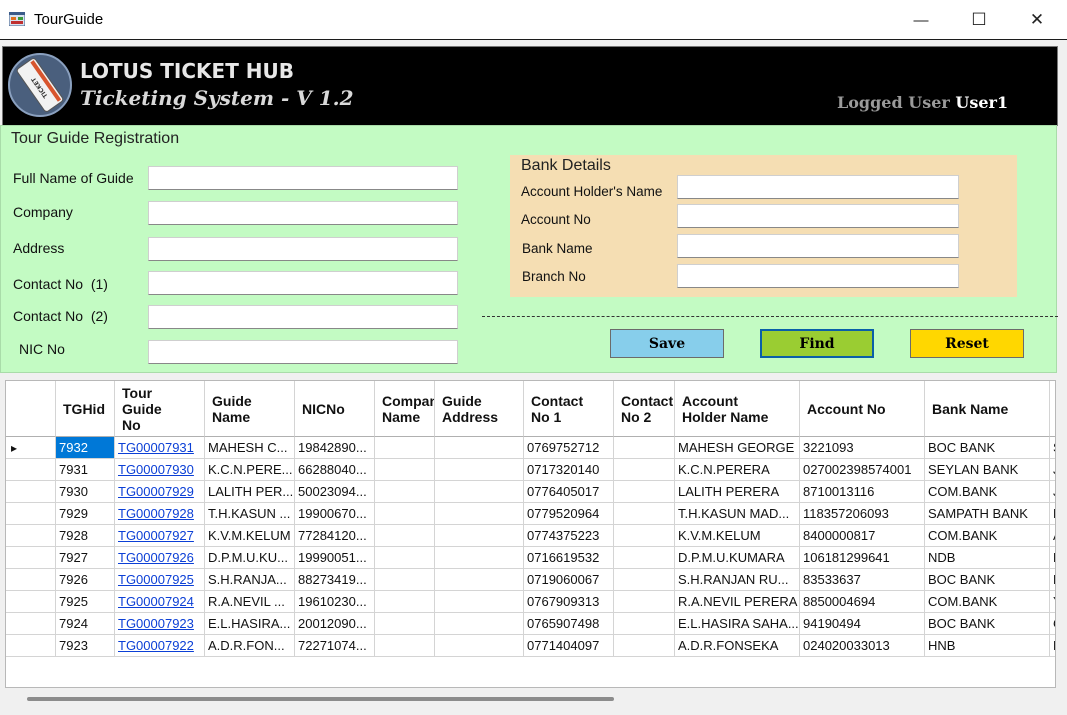 The image size is (1067, 715). I want to click on cell-tour-guide-no: TG00007927, so click(160, 536).